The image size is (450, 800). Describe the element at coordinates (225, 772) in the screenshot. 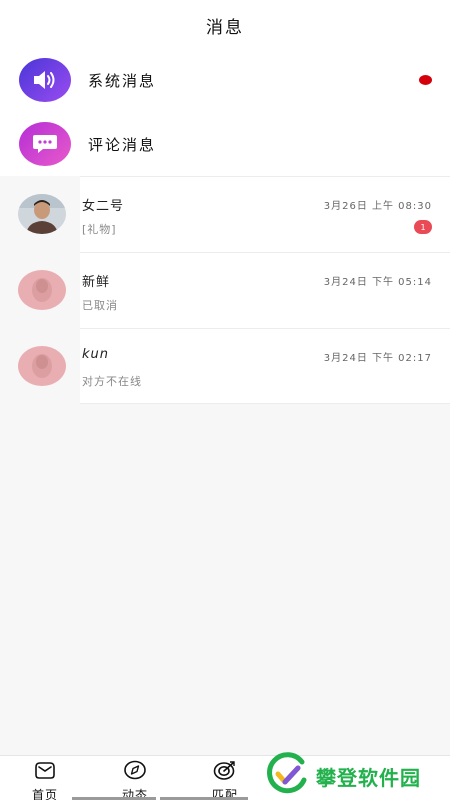

I see `target-icon` at that location.